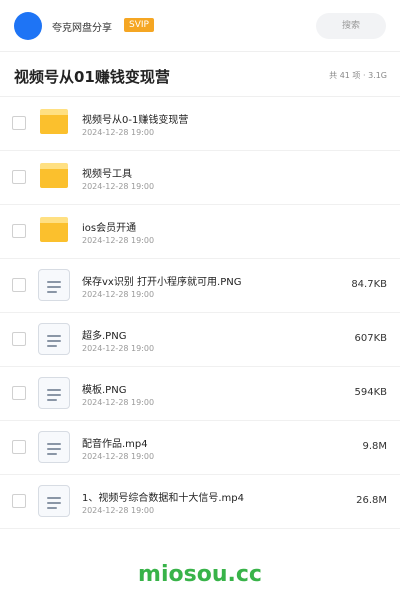 This screenshot has width=400, height=600. Describe the element at coordinates (351, 26) in the screenshot. I see `search-input: 搜索` at that location.